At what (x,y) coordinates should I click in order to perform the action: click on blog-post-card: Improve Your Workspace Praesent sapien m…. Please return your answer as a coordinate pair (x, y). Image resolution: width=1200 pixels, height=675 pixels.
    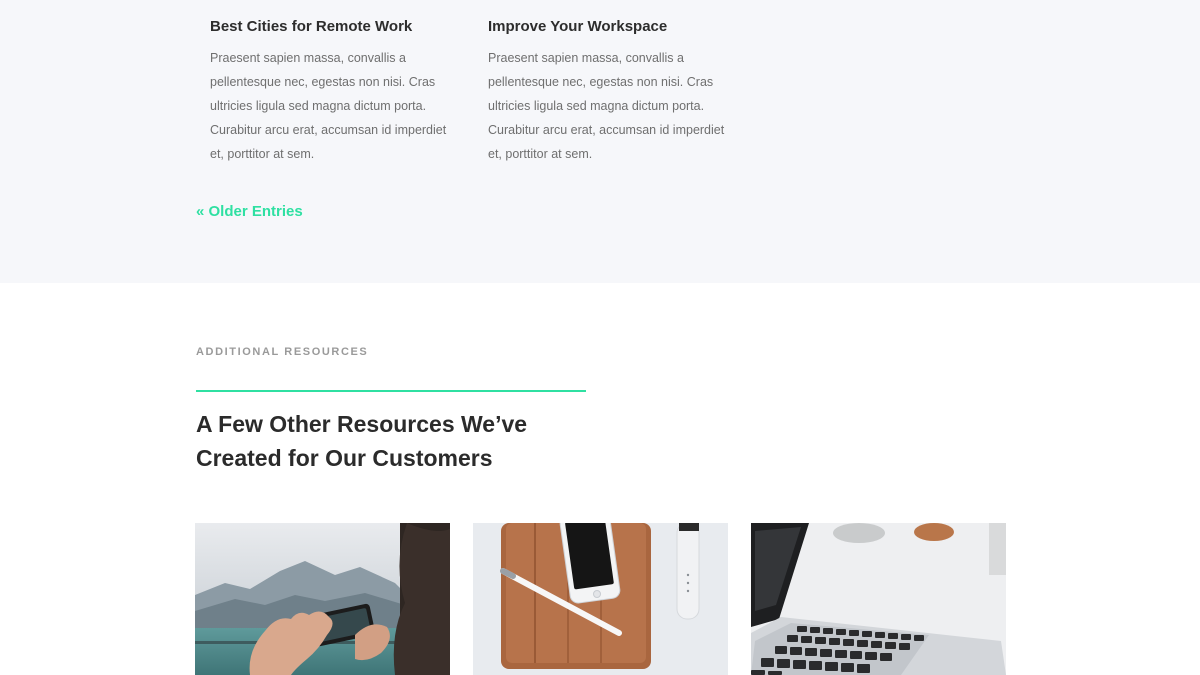
    Looking at the image, I should click on (608, 91).